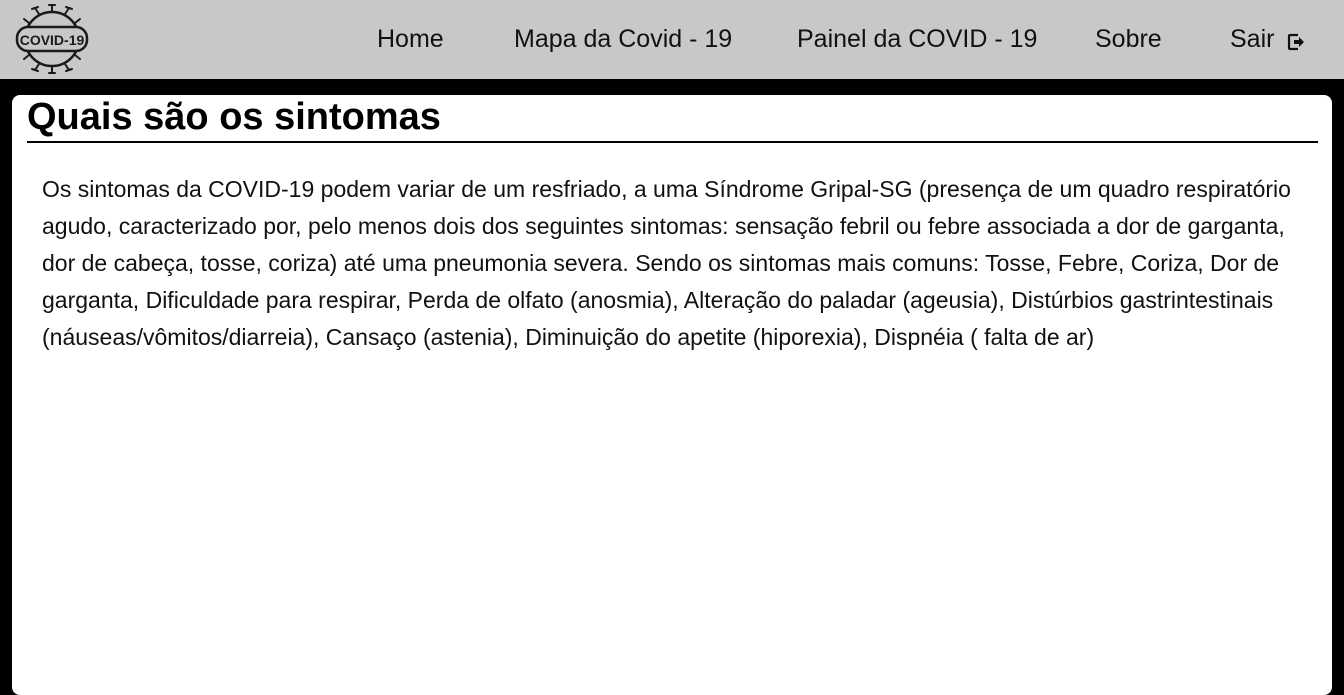 This screenshot has width=1344, height=695. What do you see at coordinates (1252, 39) in the screenshot?
I see `nav-sair-label: Sair` at bounding box center [1252, 39].